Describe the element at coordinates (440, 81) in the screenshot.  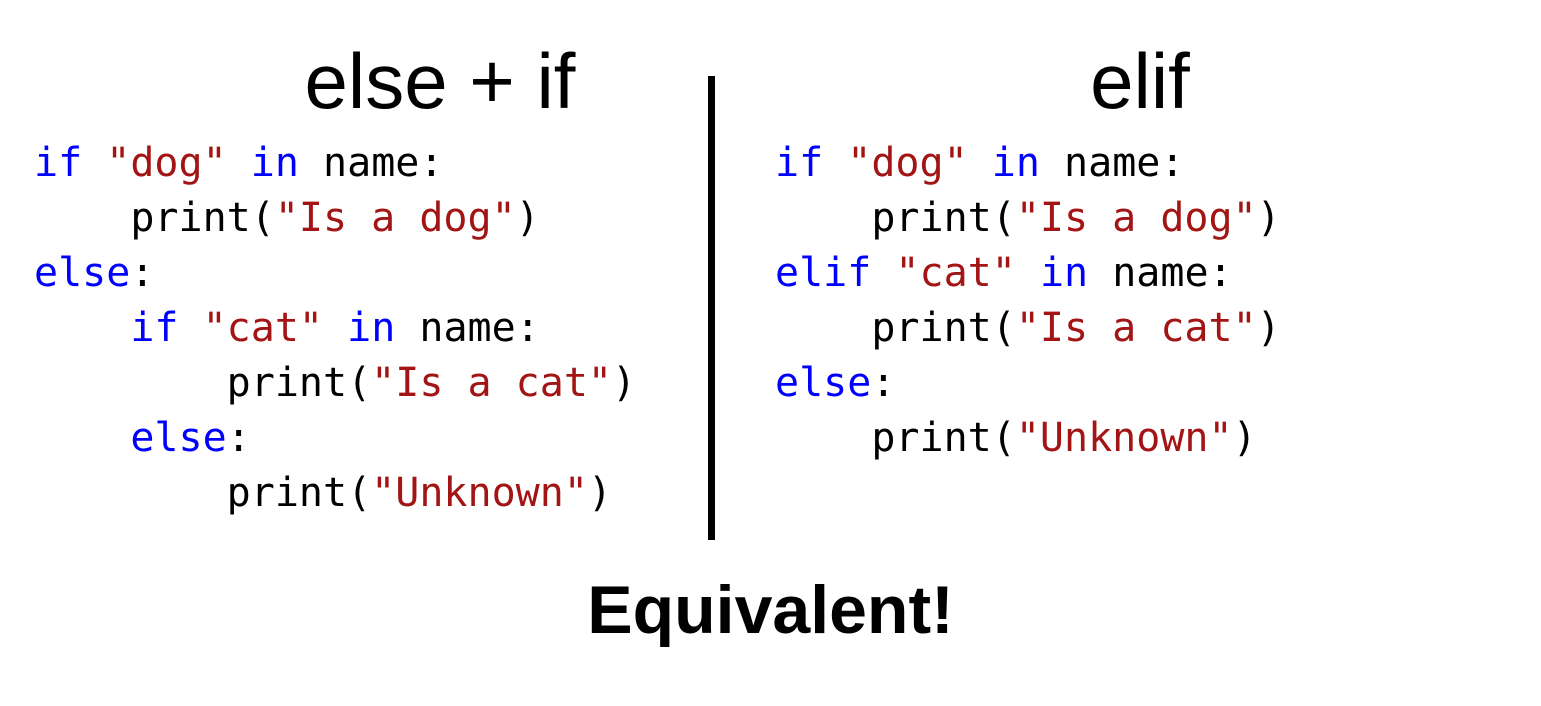
I see `else-if-title: else + if` at that location.